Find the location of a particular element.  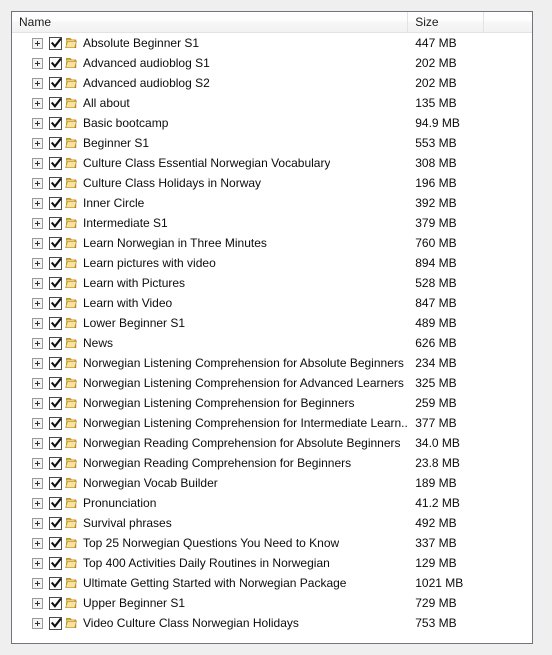

table-row: Survival phrases 492 MB is located at coordinates (272, 523).